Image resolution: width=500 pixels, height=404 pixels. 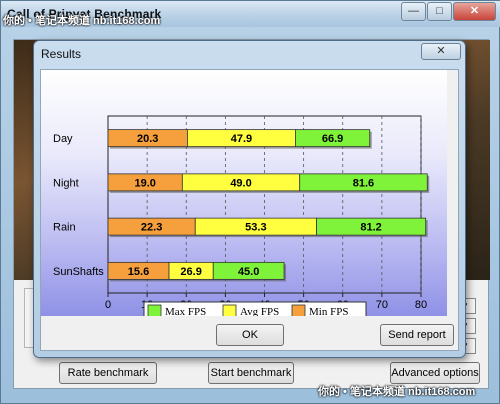 What do you see at coordinates (63, 139) in the screenshot?
I see `category-label: Day` at bounding box center [63, 139].